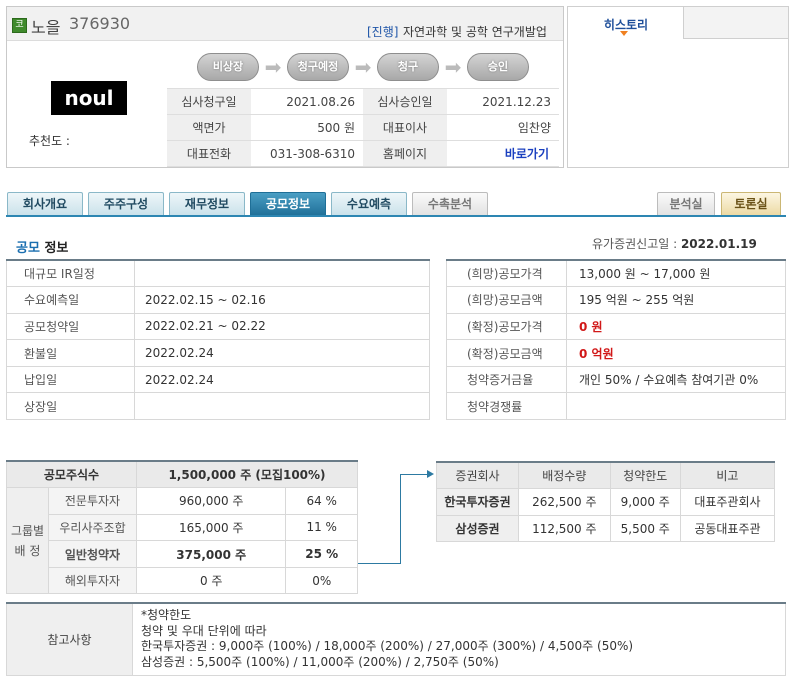 Image resolution: width=793 pixels, height=684 pixels. I want to click on info-value: 2021.12.23, so click(503, 101).